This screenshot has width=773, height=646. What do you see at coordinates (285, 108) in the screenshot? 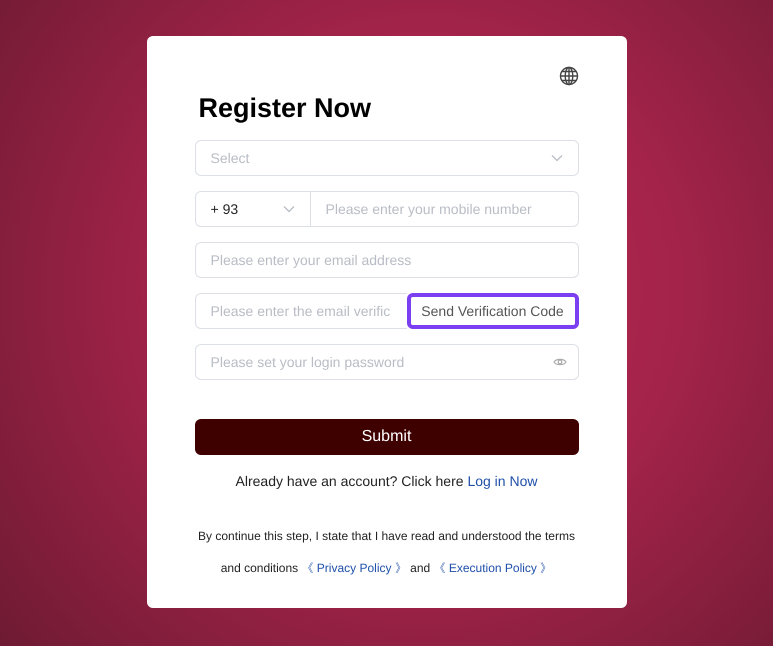
I see `form-title: Register Now` at bounding box center [285, 108].